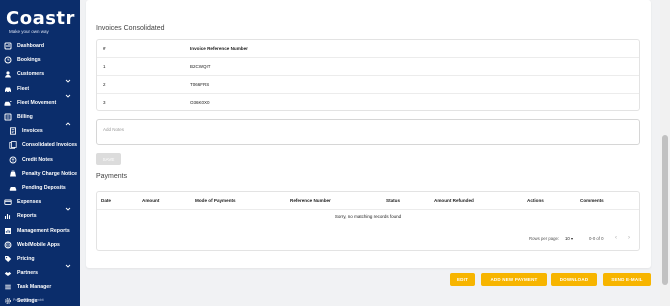 This screenshot has height=306, width=670. What do you see at coordinates (8, 74) in the screenshot?
I see `customers-icon` at bounding box center [8, 74].